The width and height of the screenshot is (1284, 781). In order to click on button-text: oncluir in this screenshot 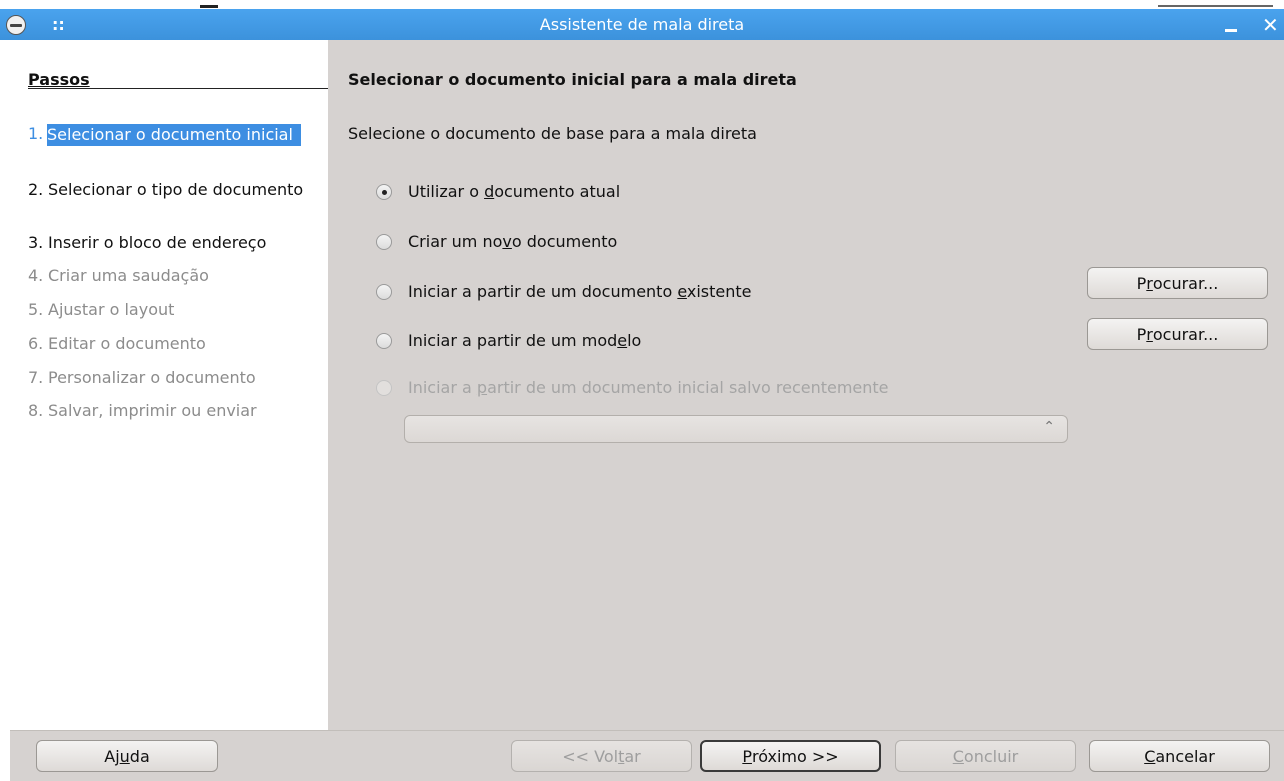, I will do `click(991, 756)`.